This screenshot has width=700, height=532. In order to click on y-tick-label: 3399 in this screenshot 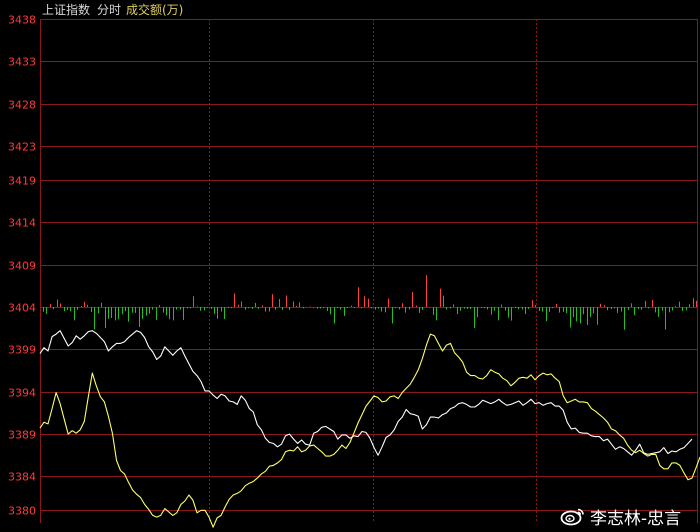, I will do `click(22, 350)`.